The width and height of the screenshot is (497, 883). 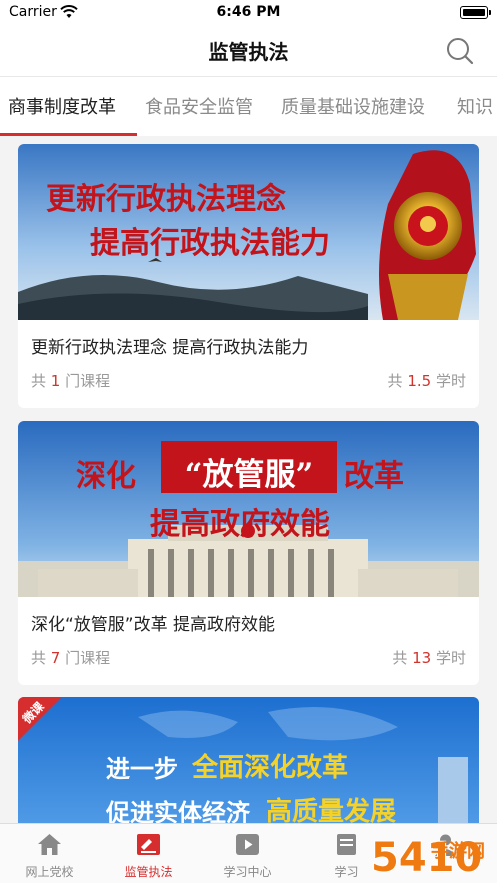 I want to click on tabbar-item-party-school: 网上党校, so click(x=49, y=853).